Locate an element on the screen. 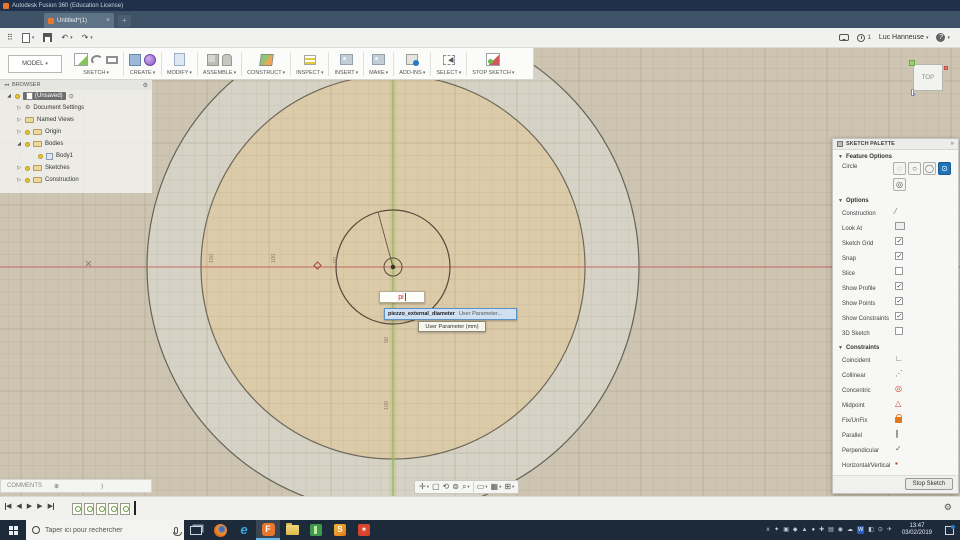  browser-row-construction: ▷ Construction is located at coordinates (76, 180).